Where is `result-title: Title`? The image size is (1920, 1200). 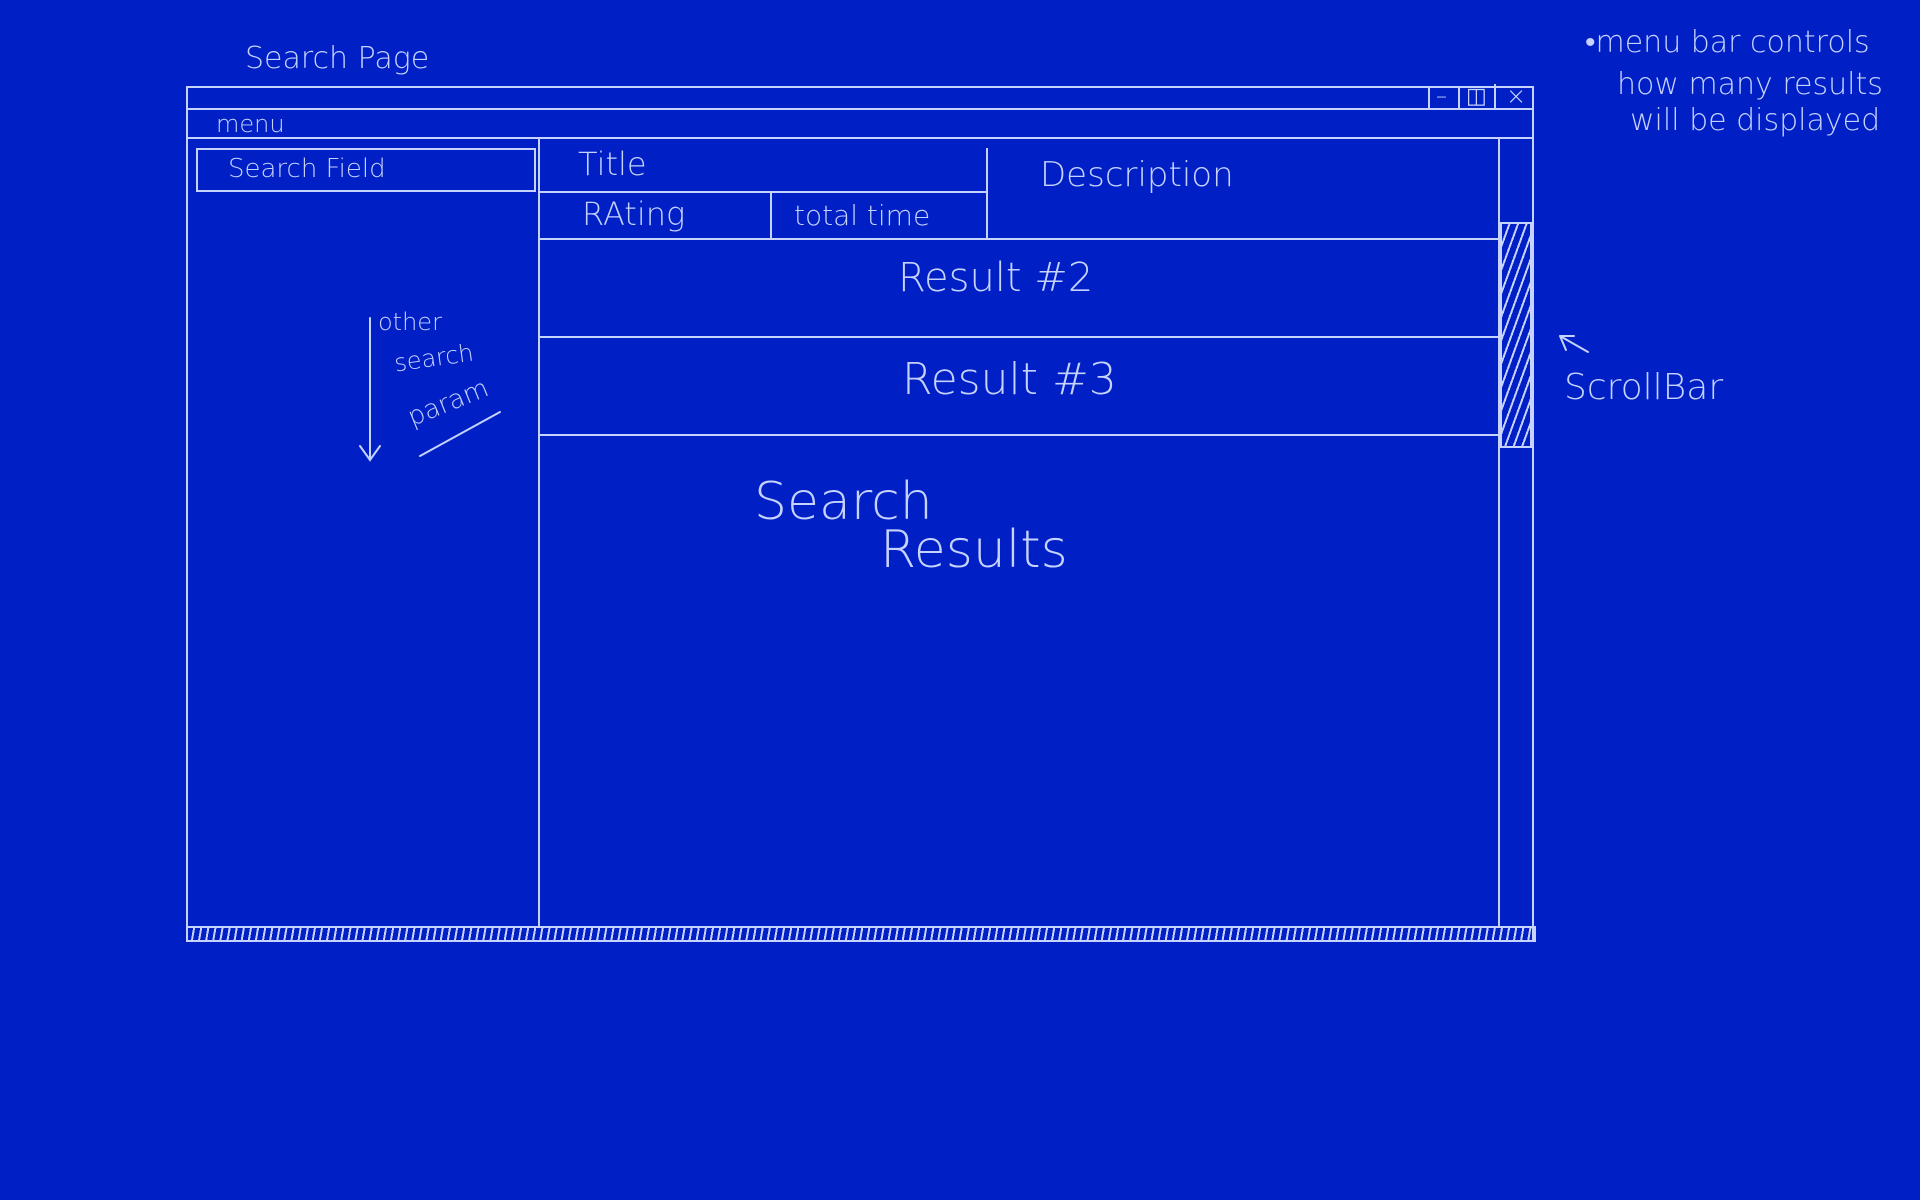
result-title: Title is located at coordinates (612, 164).